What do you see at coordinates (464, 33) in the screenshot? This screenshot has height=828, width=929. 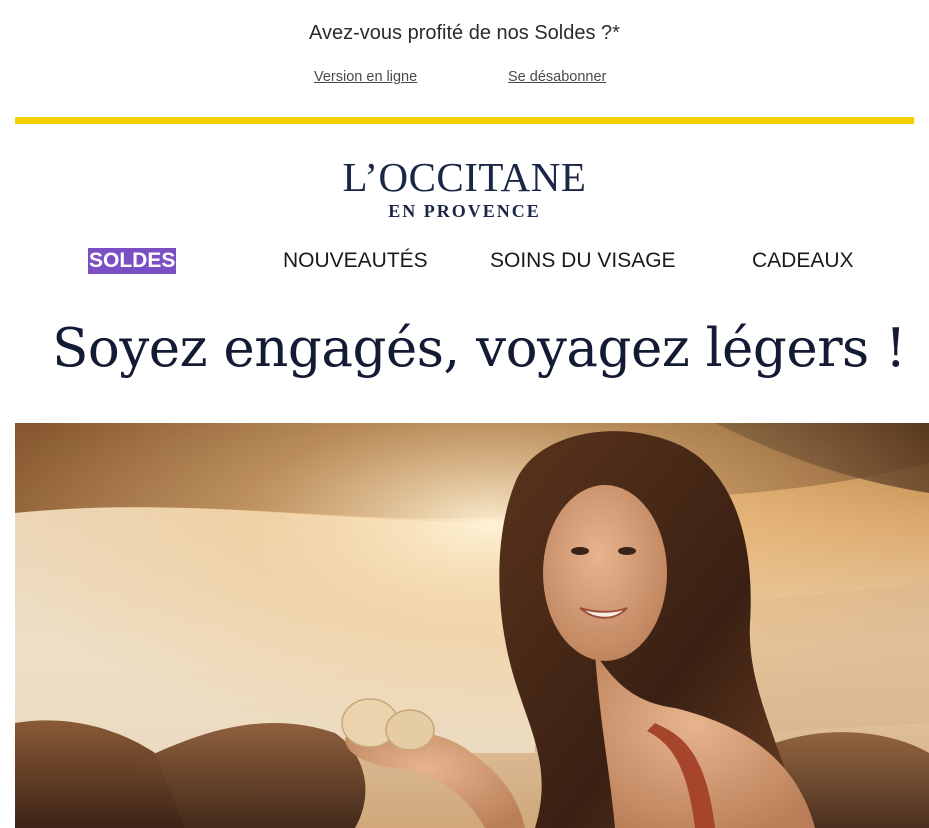 I see `preheader-text: Avez-vous profité de nos Soldes ?*` at bounding box center [464, 33].